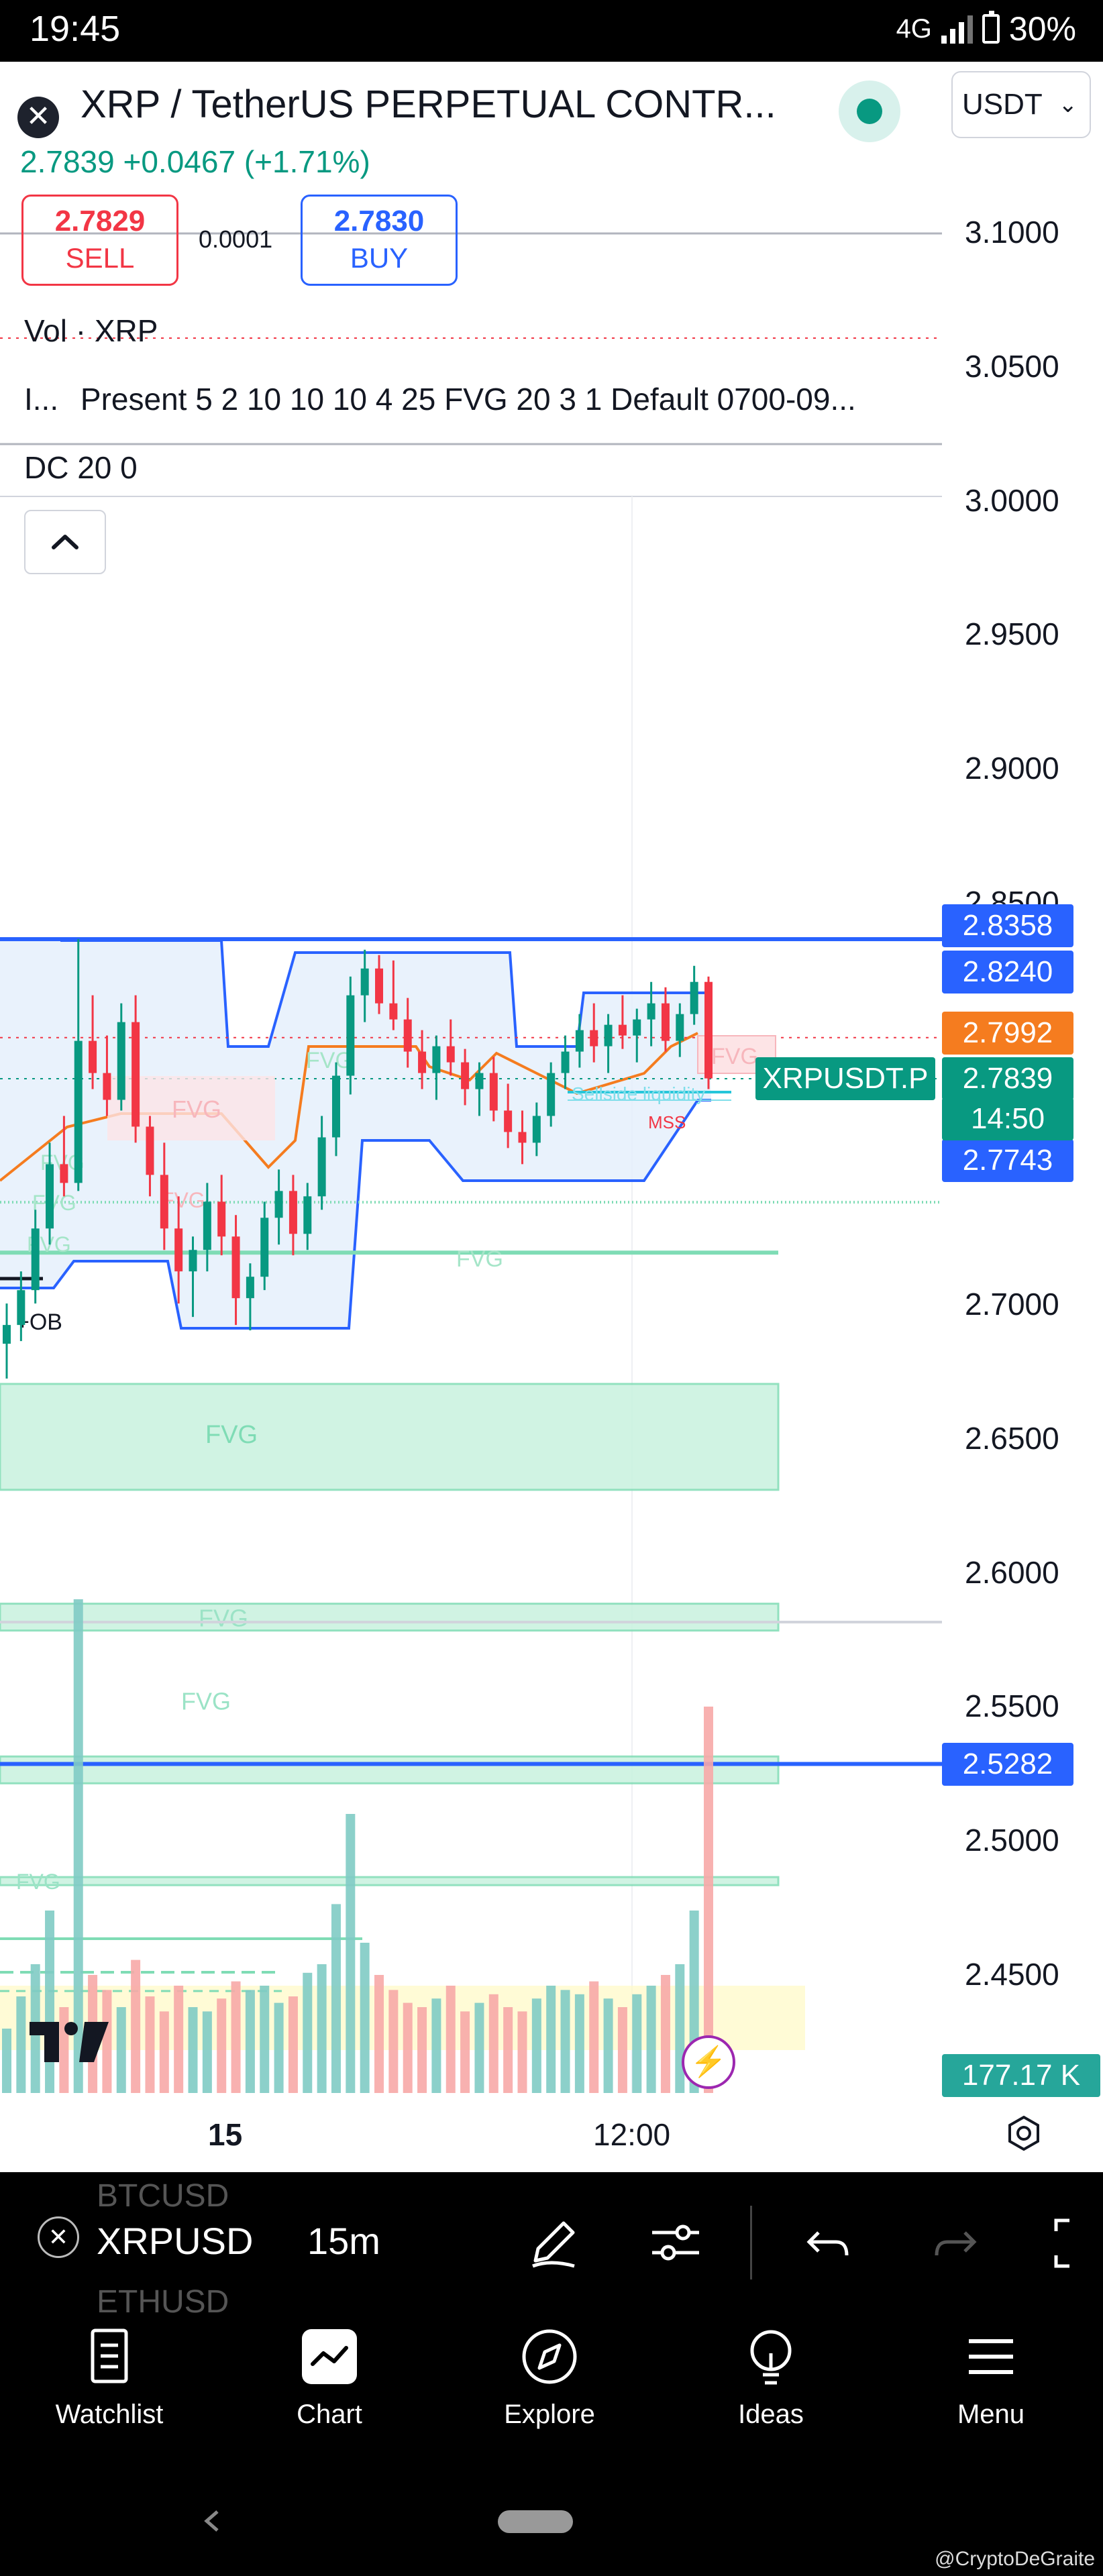 This screenshot has width=1103, height=2576. What do you see at coordinates (330, 2356) in the screenshot?
I see `chart-icon` at bounding box center [330, 2356].